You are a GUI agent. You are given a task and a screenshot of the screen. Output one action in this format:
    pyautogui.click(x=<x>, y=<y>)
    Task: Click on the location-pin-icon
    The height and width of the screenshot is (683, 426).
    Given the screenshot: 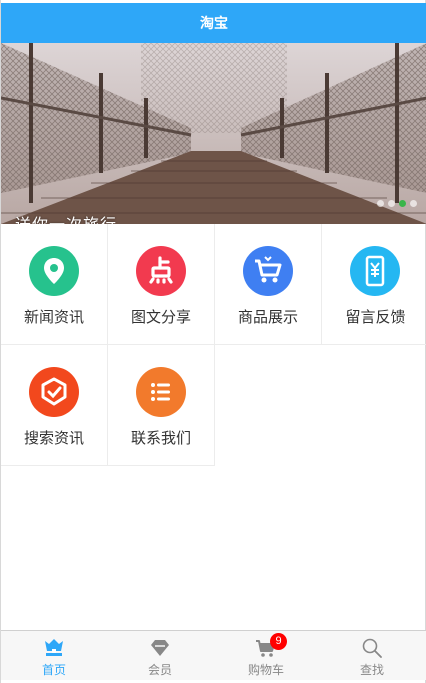 What is the action you would take?
    pyautogui.click(x=54, y=271)
    